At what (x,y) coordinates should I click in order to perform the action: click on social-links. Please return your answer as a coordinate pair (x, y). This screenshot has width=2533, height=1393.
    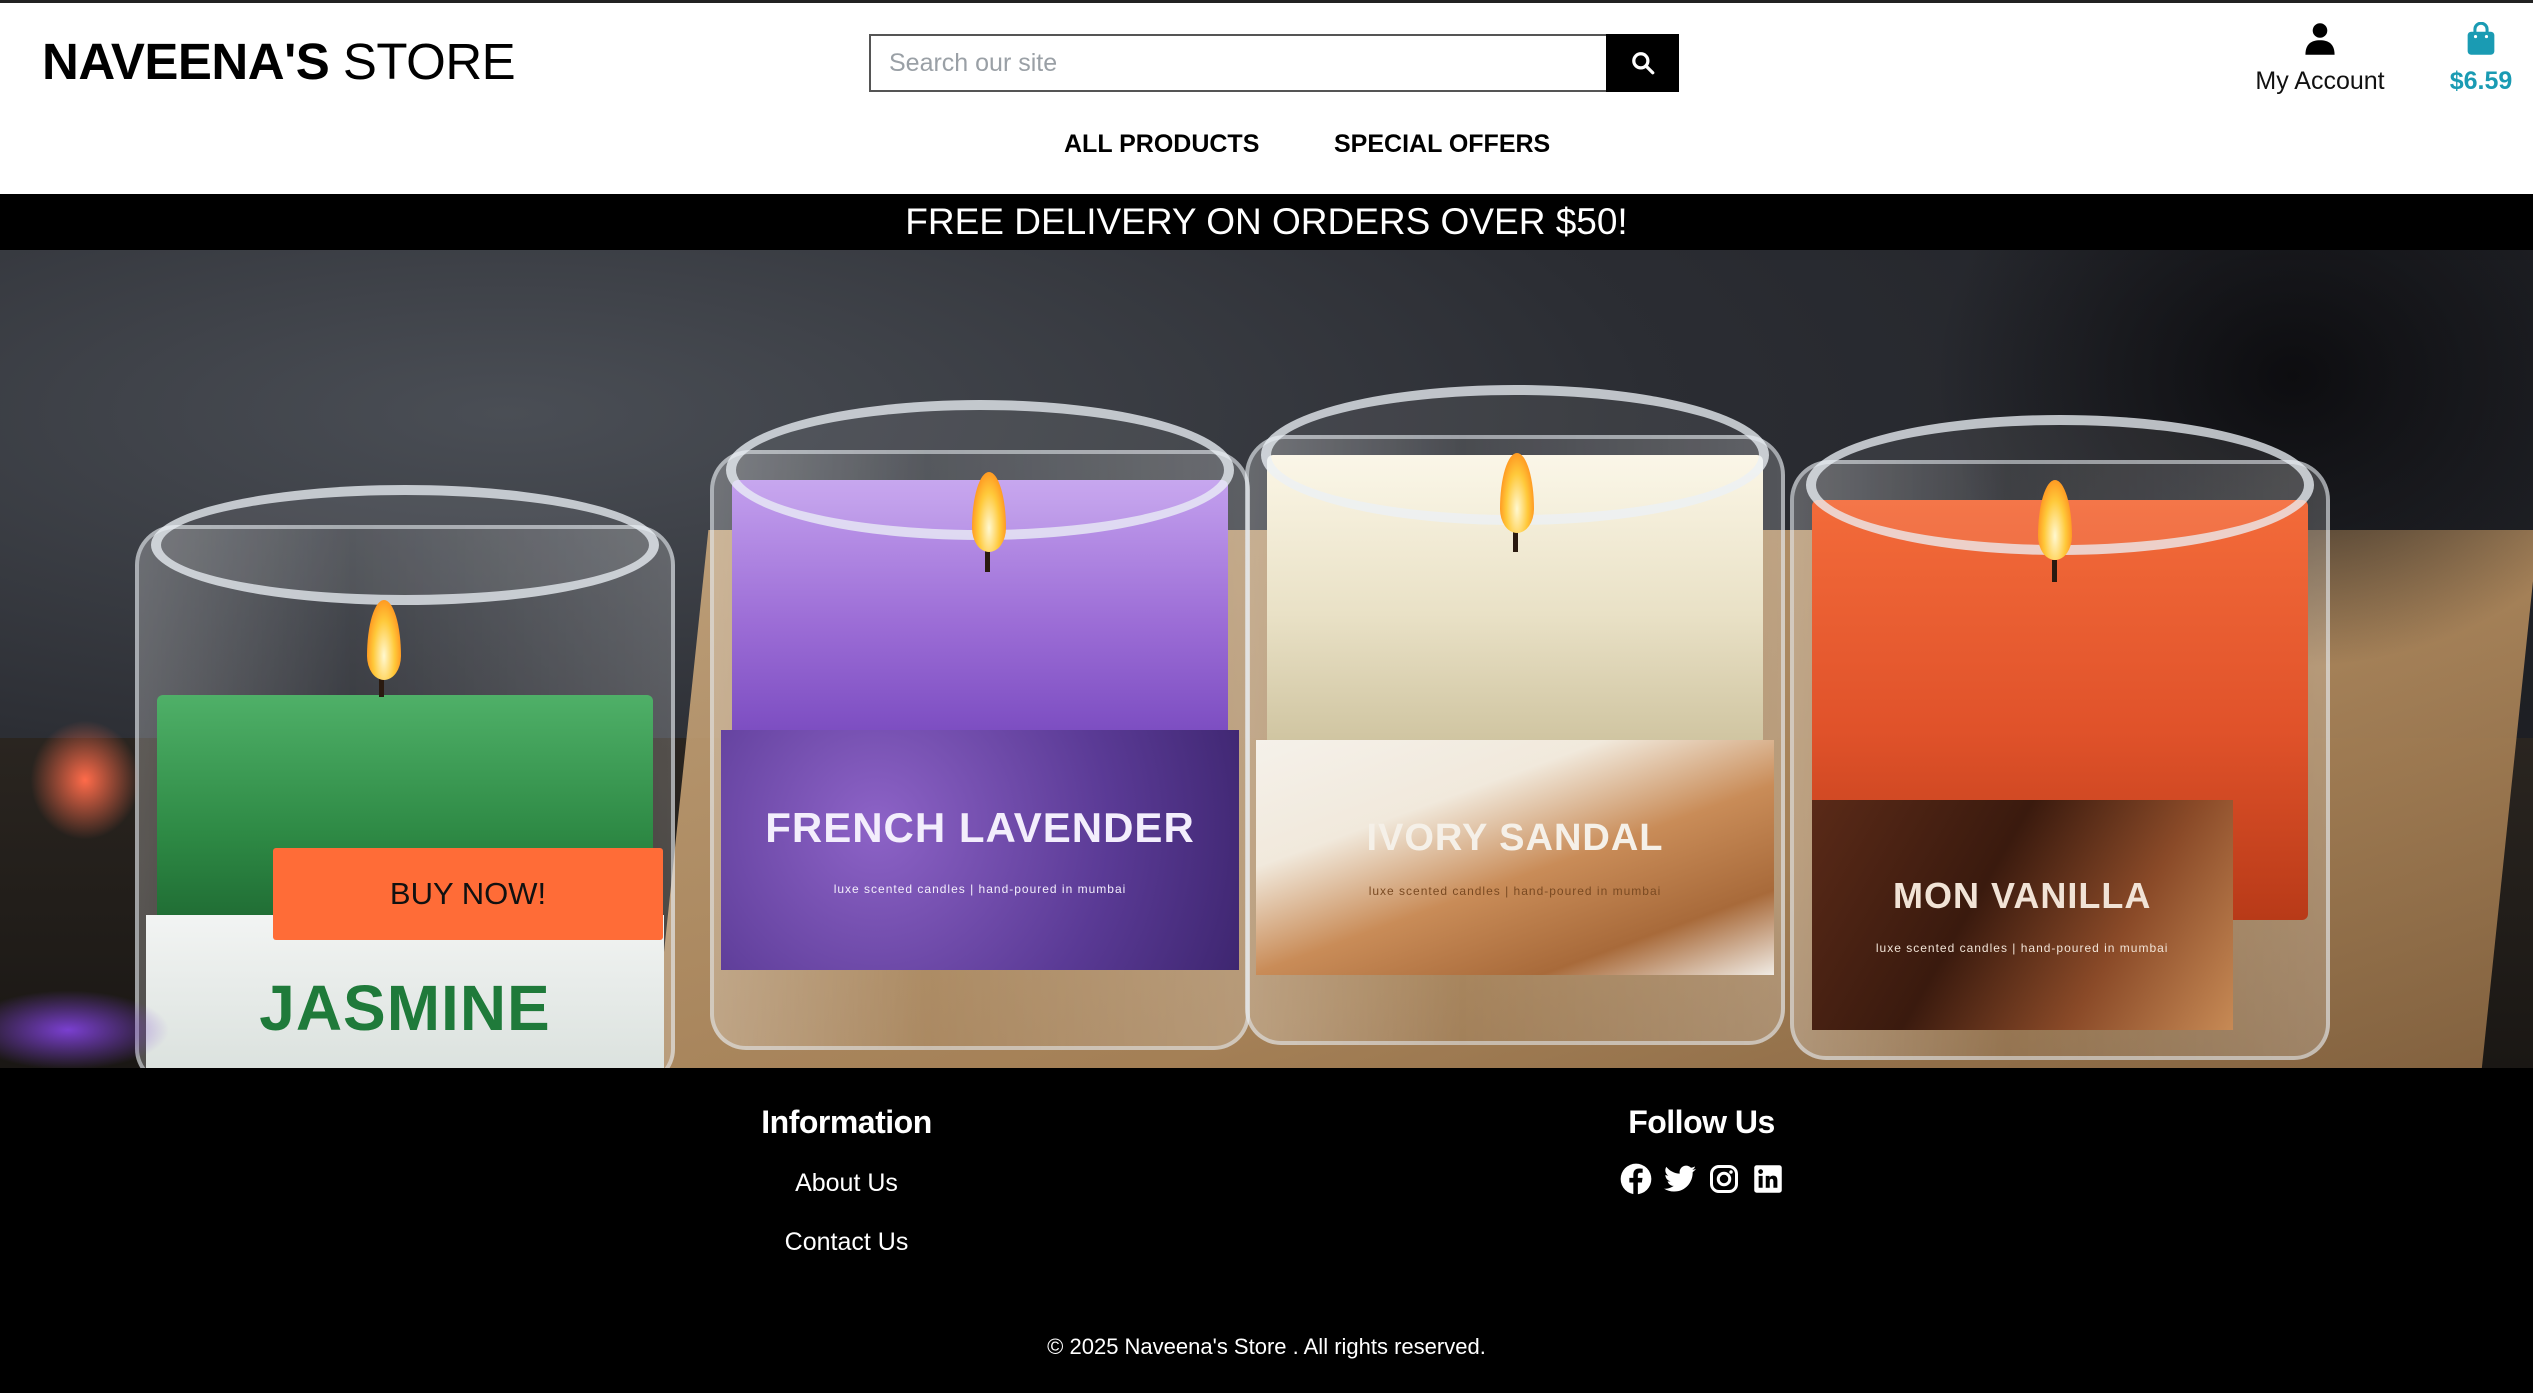
    Looking at the image, I should click on (1701, 1179).